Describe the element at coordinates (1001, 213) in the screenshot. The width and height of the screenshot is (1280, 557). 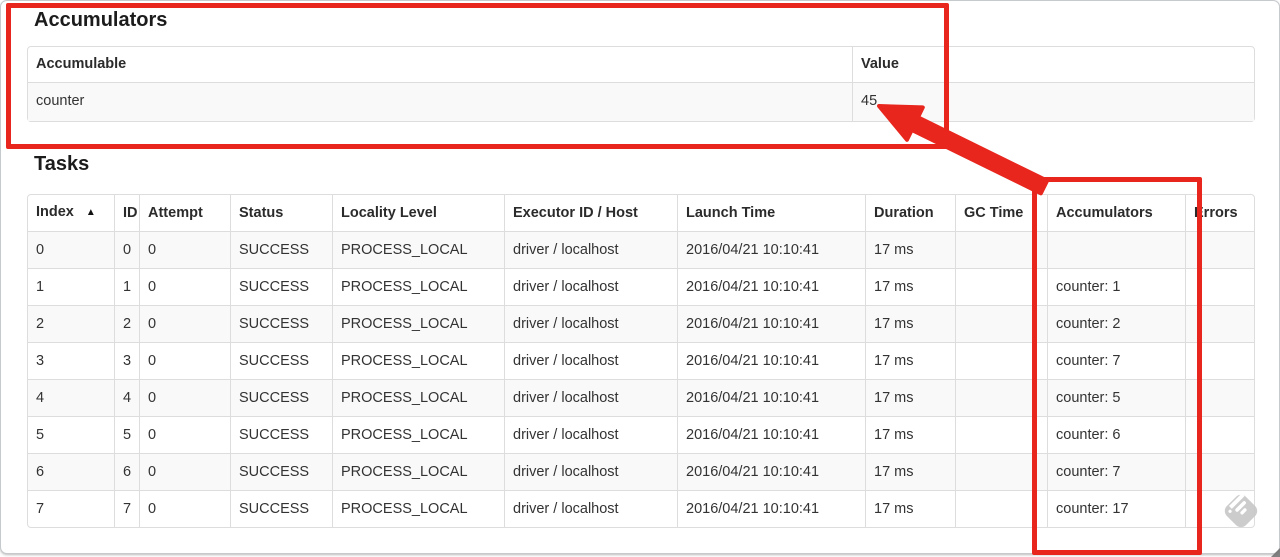
I see `tasks-column-header-gc-time: GC Time` at that location.